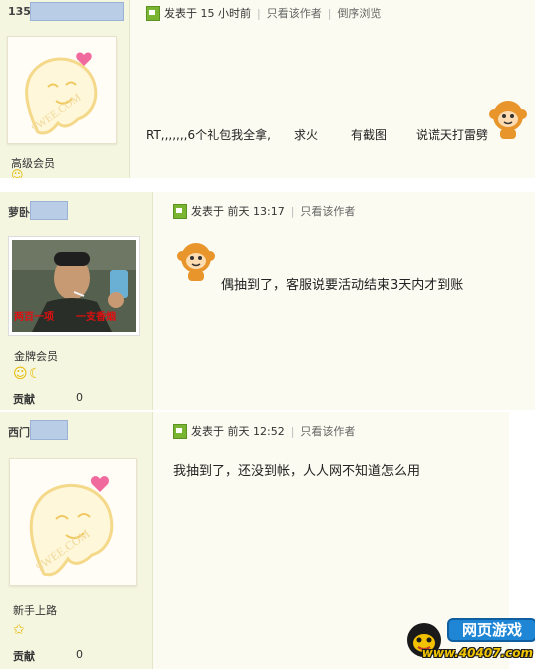 The image size is (535, 669). What do you see at coordinates (208, 135) in the screenshot?
I see `content-part: RT,,,,,,,6个礼包我全拿,` at bounding box center [208, 135].